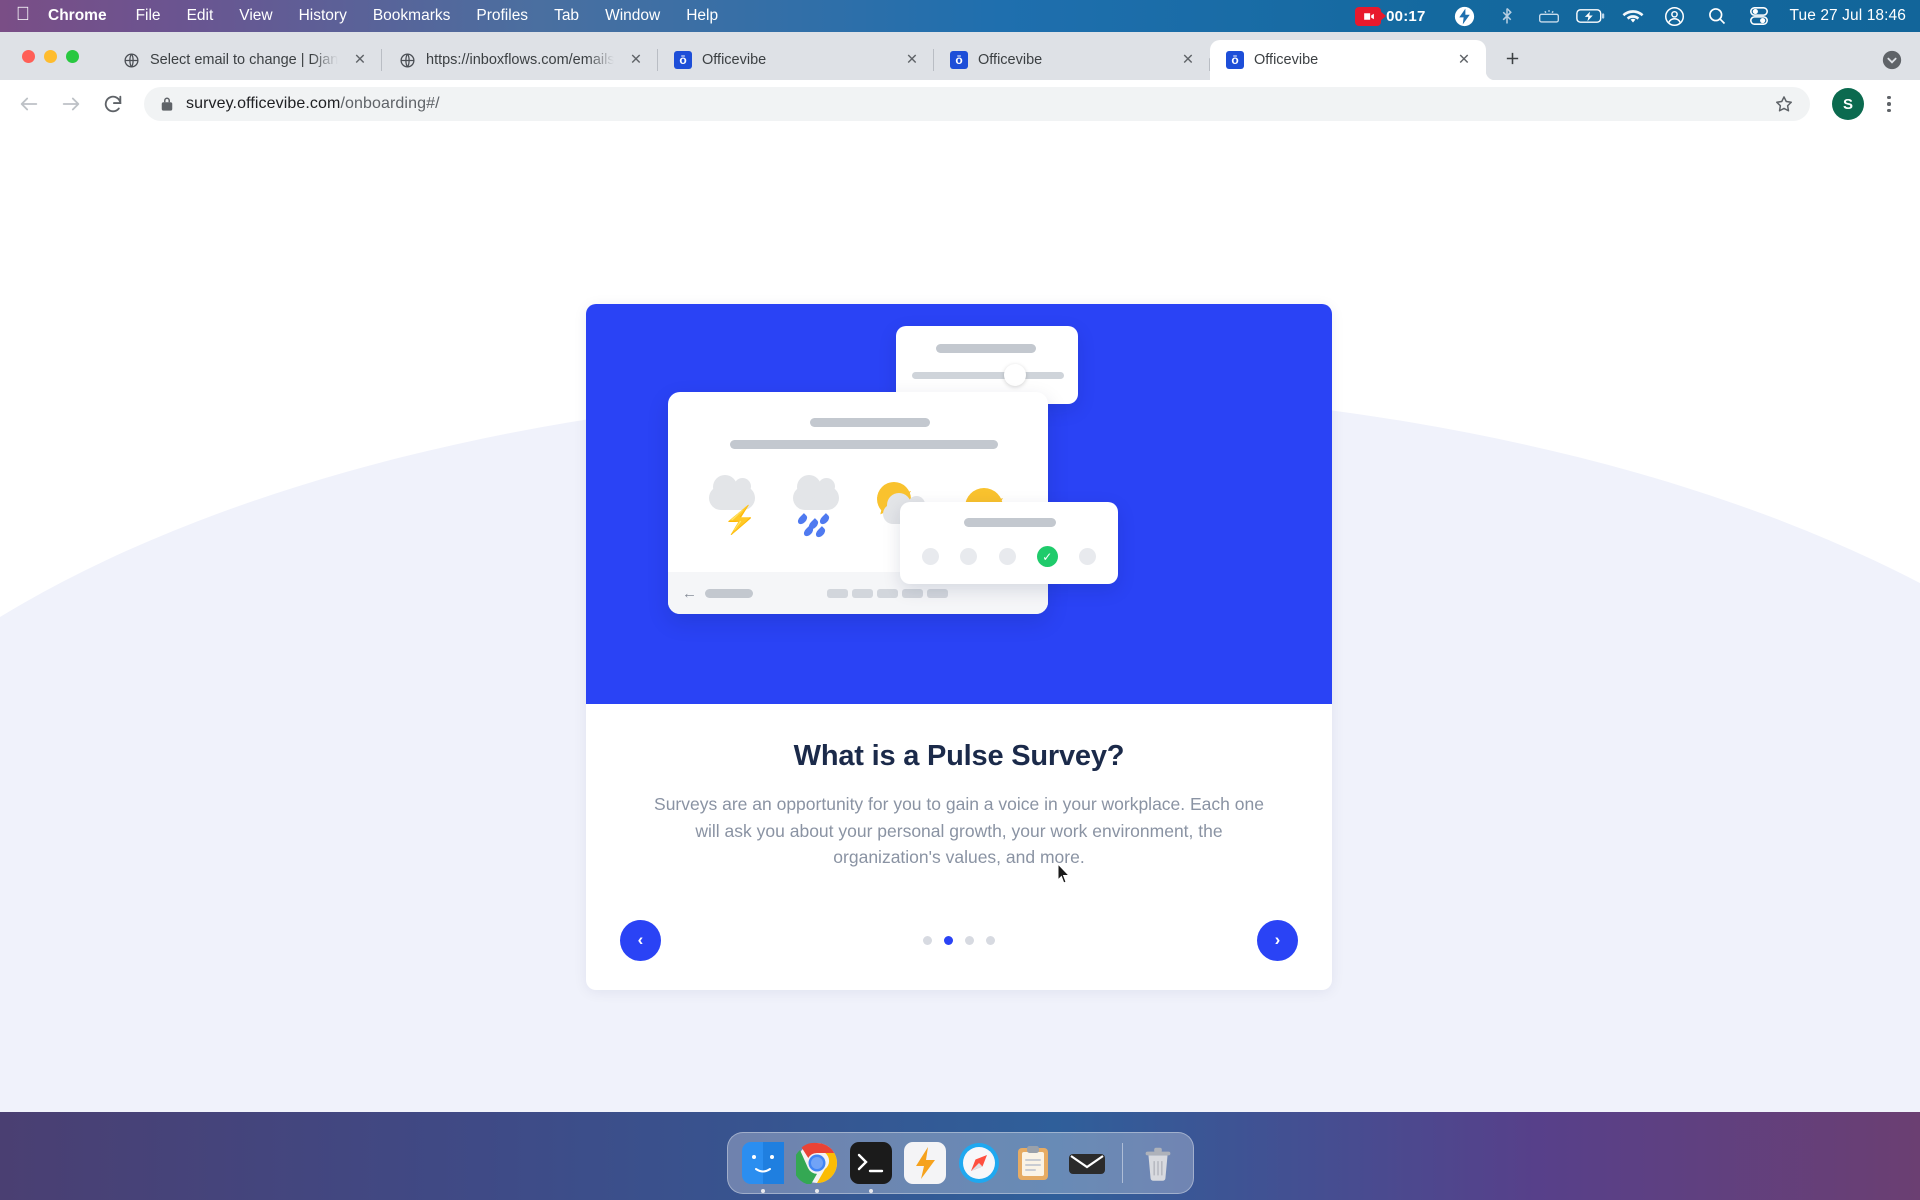 The height and width of the screenshot is (1200, 1920). I want to click on menu-item-file: File, so click(148, 16).